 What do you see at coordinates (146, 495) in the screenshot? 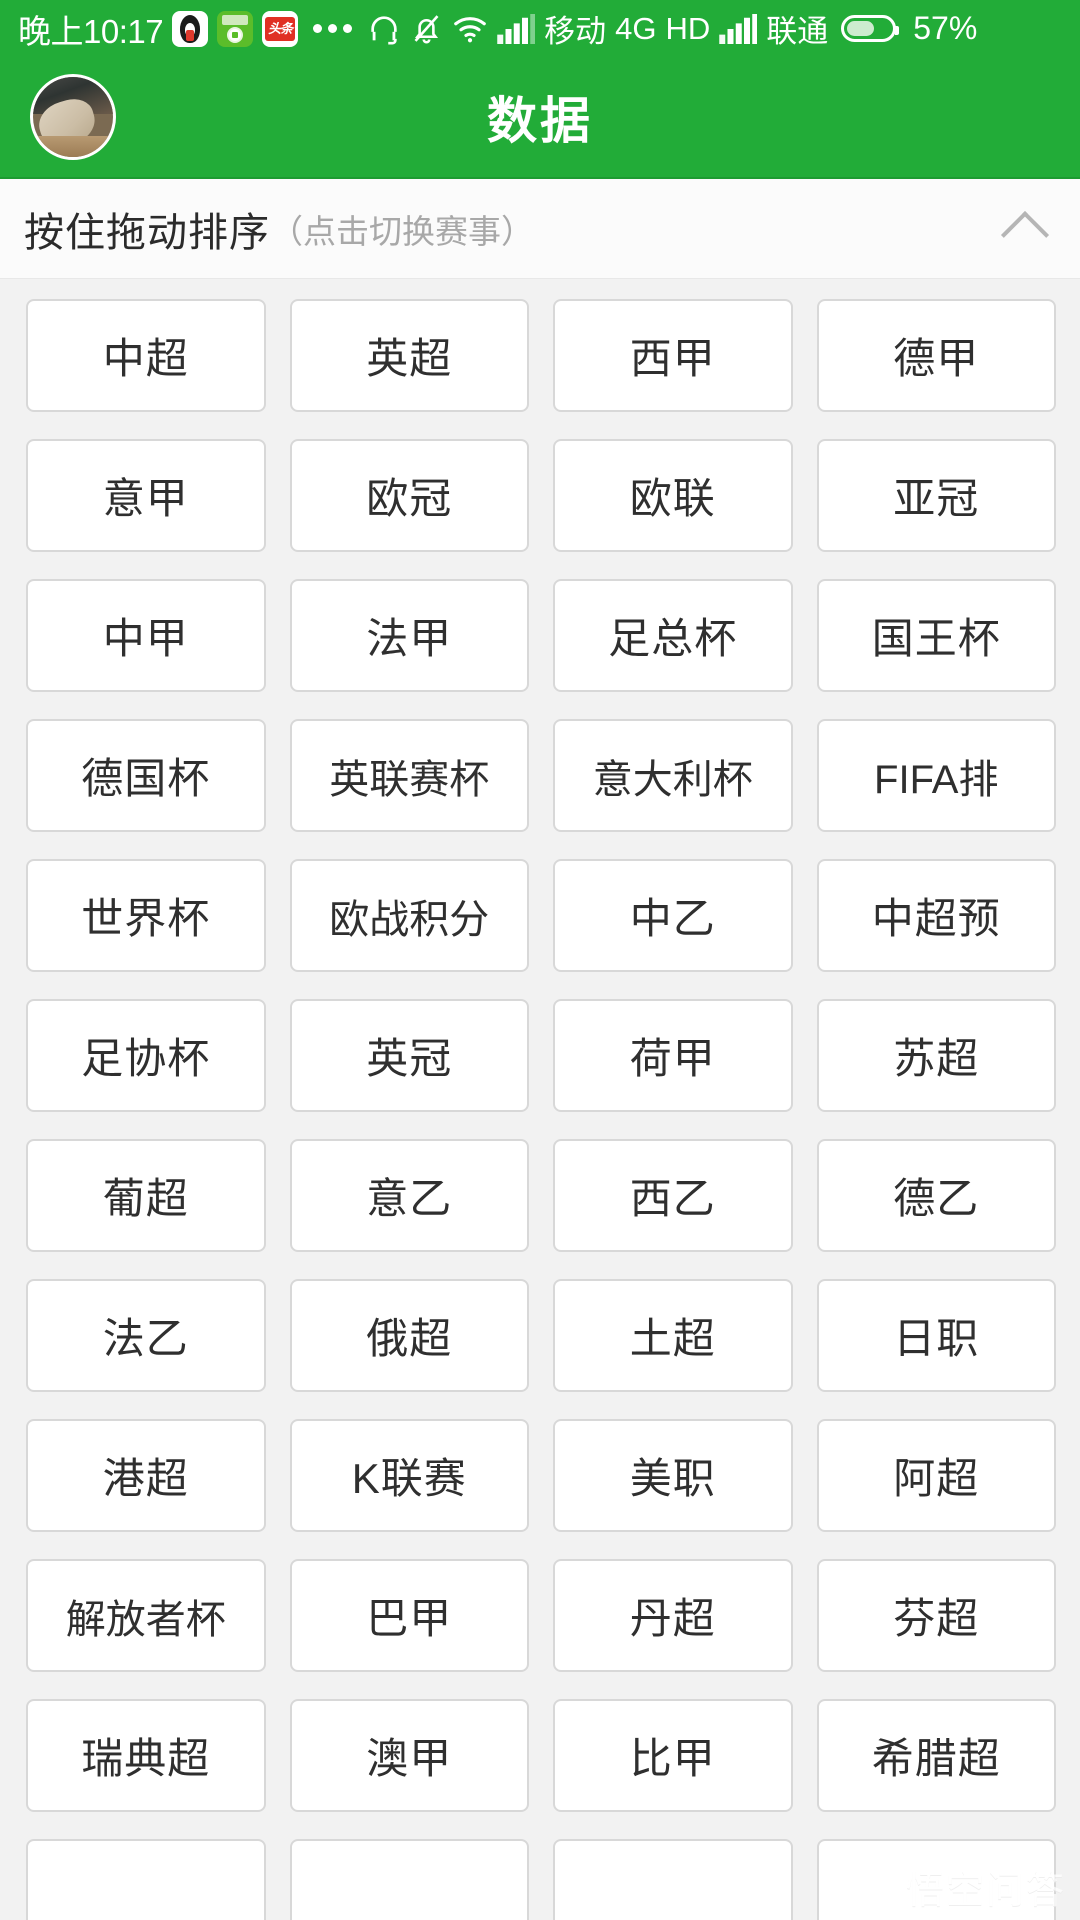
I see `league-cell: 意甲` at bounding box center [146, 495].